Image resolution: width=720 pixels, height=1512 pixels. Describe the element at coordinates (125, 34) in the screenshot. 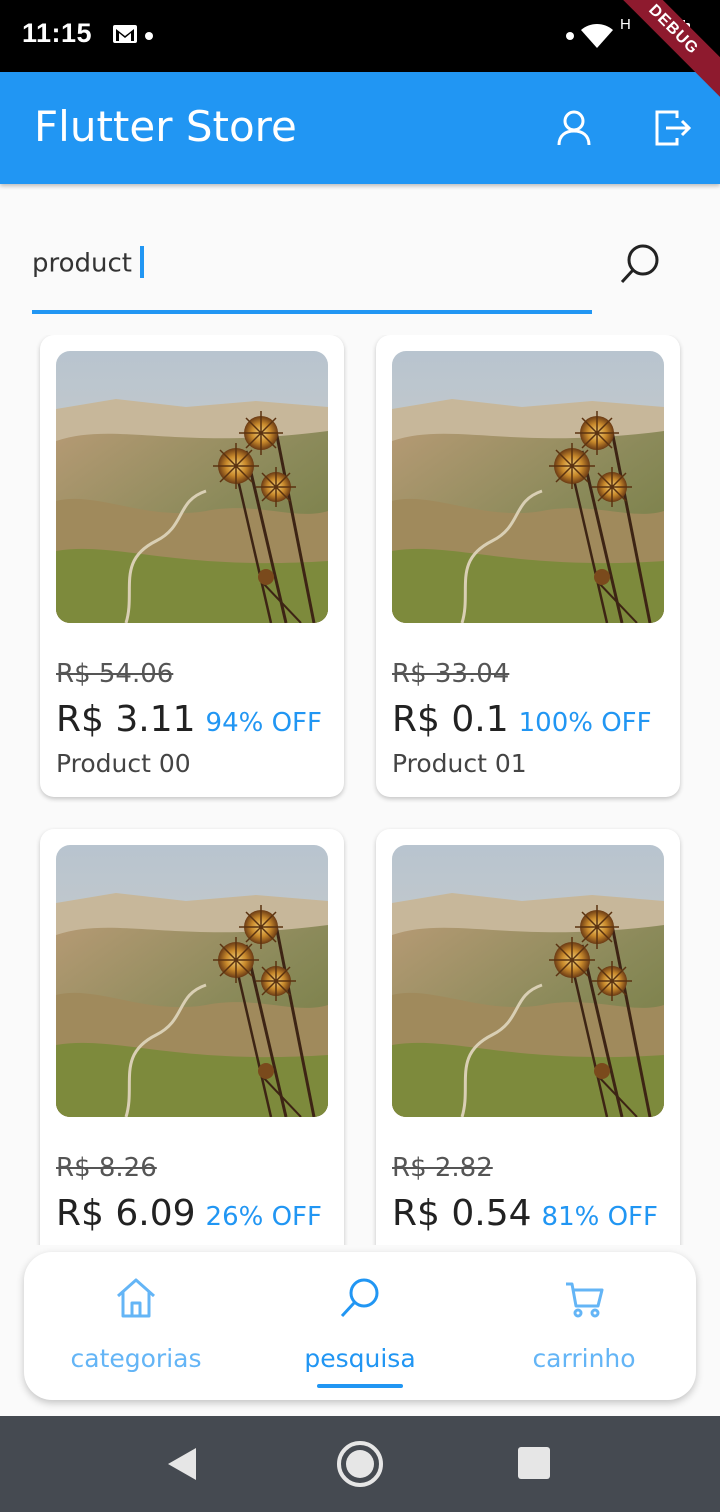

I see `gmail-icon` at that location.